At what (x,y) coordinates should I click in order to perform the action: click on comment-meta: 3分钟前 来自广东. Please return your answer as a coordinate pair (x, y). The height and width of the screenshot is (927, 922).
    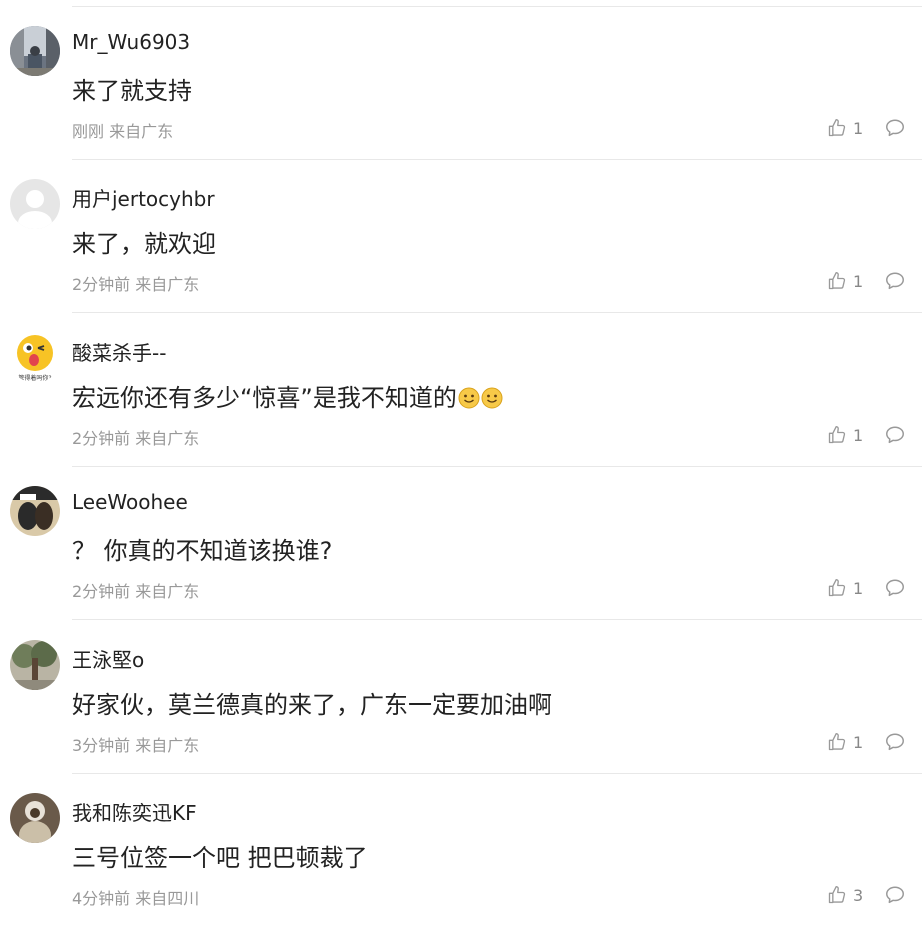
    Looking at the image, I should click on (135, 744).